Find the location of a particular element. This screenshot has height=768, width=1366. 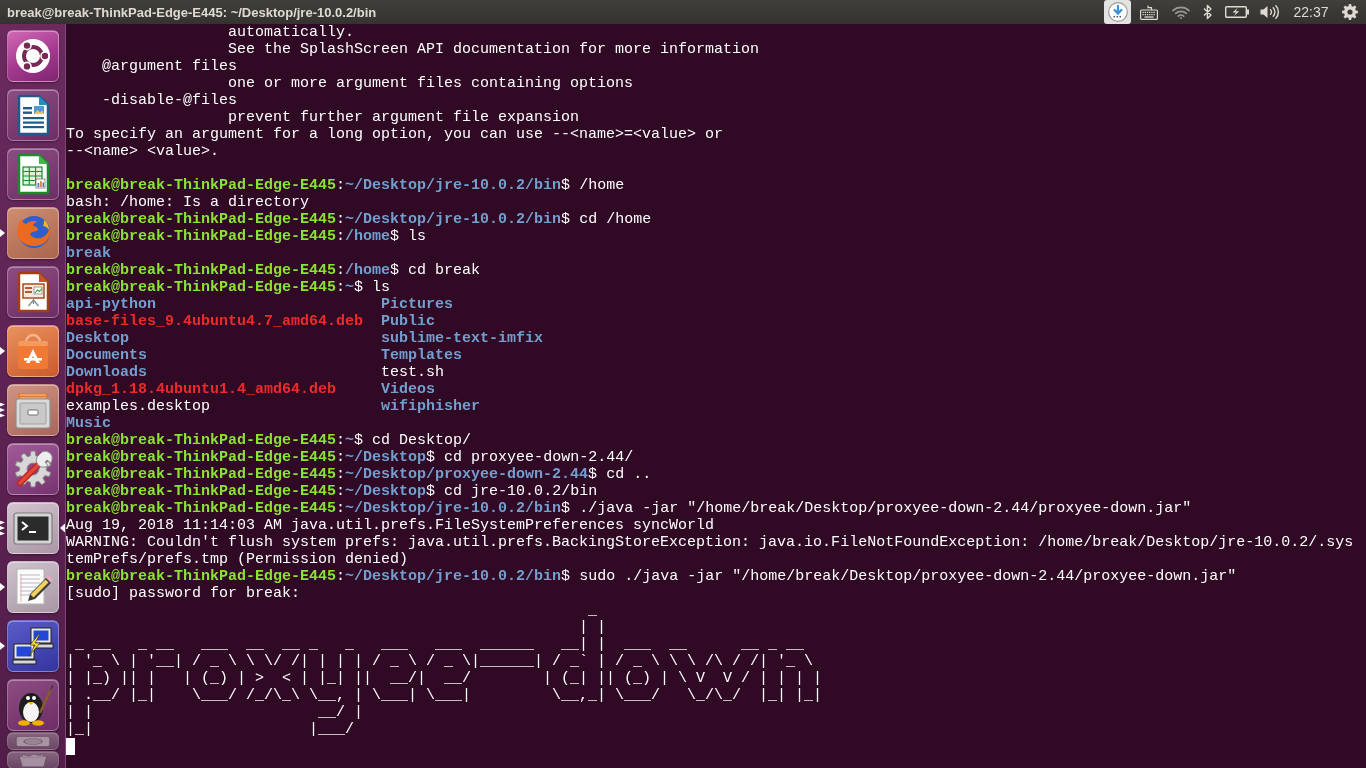

battery-charging-icon is located at coordinates (1237, 12).